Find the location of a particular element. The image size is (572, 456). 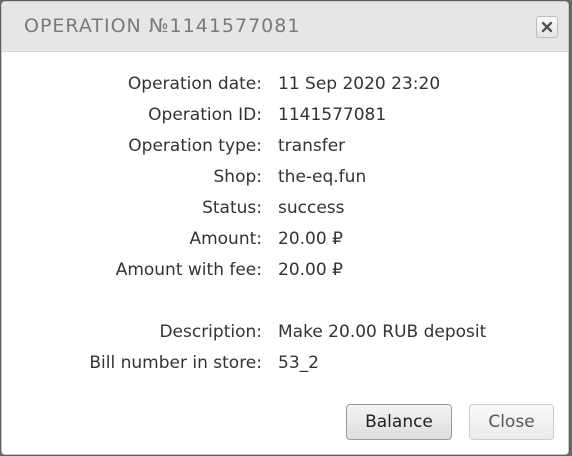

detail-row-amount: Amount: 20.00 ₽ is located at coordinates (285, 241).